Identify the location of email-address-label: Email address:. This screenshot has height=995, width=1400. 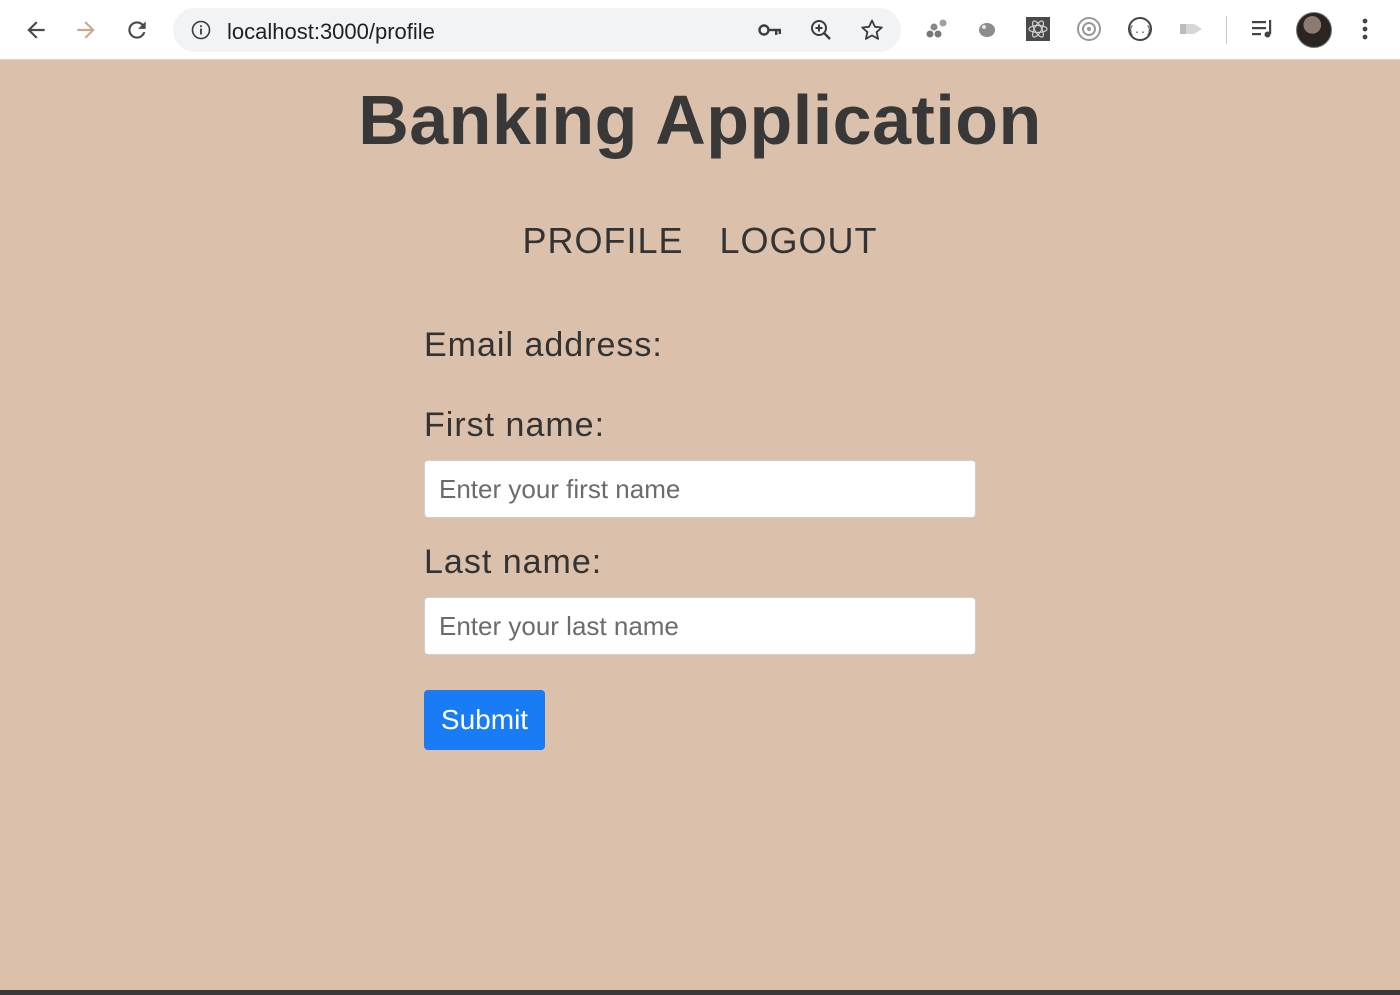
(543, 345).